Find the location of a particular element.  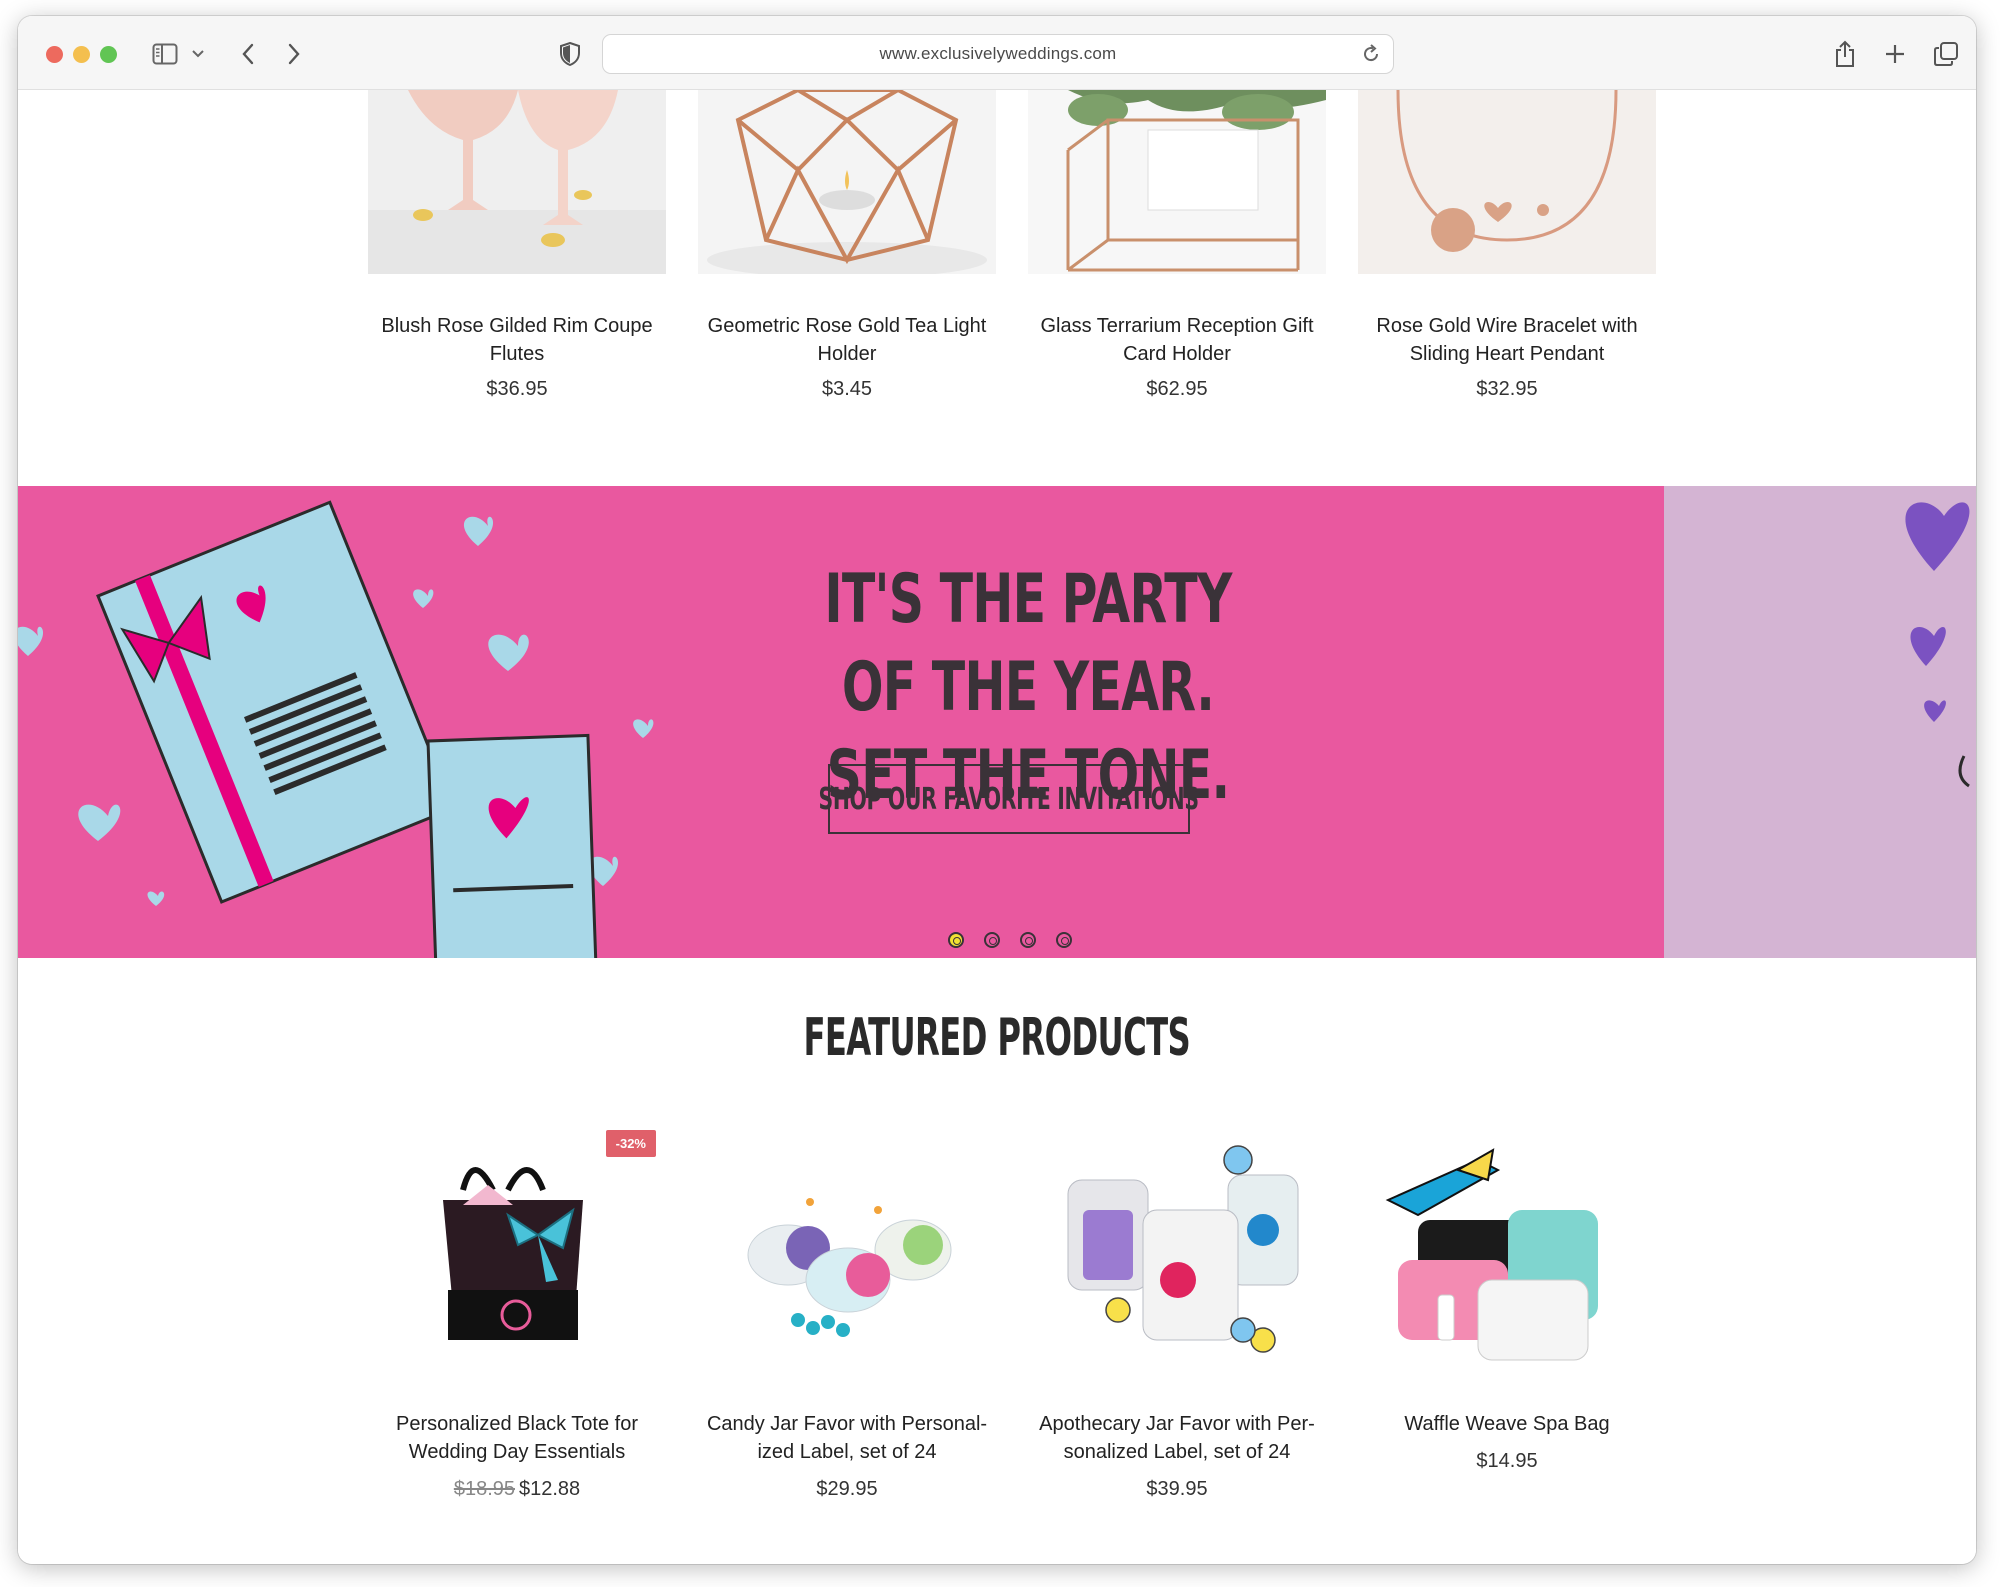

product-title-line1: Apothecary Jar Favor with Per- is located at coordinates (1177, 1424).